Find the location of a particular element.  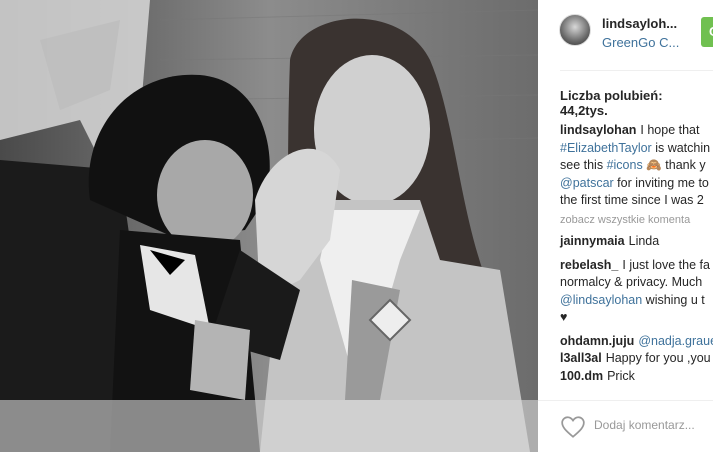

likes-value: 44,2tys. is located at coordinates (584, 110).